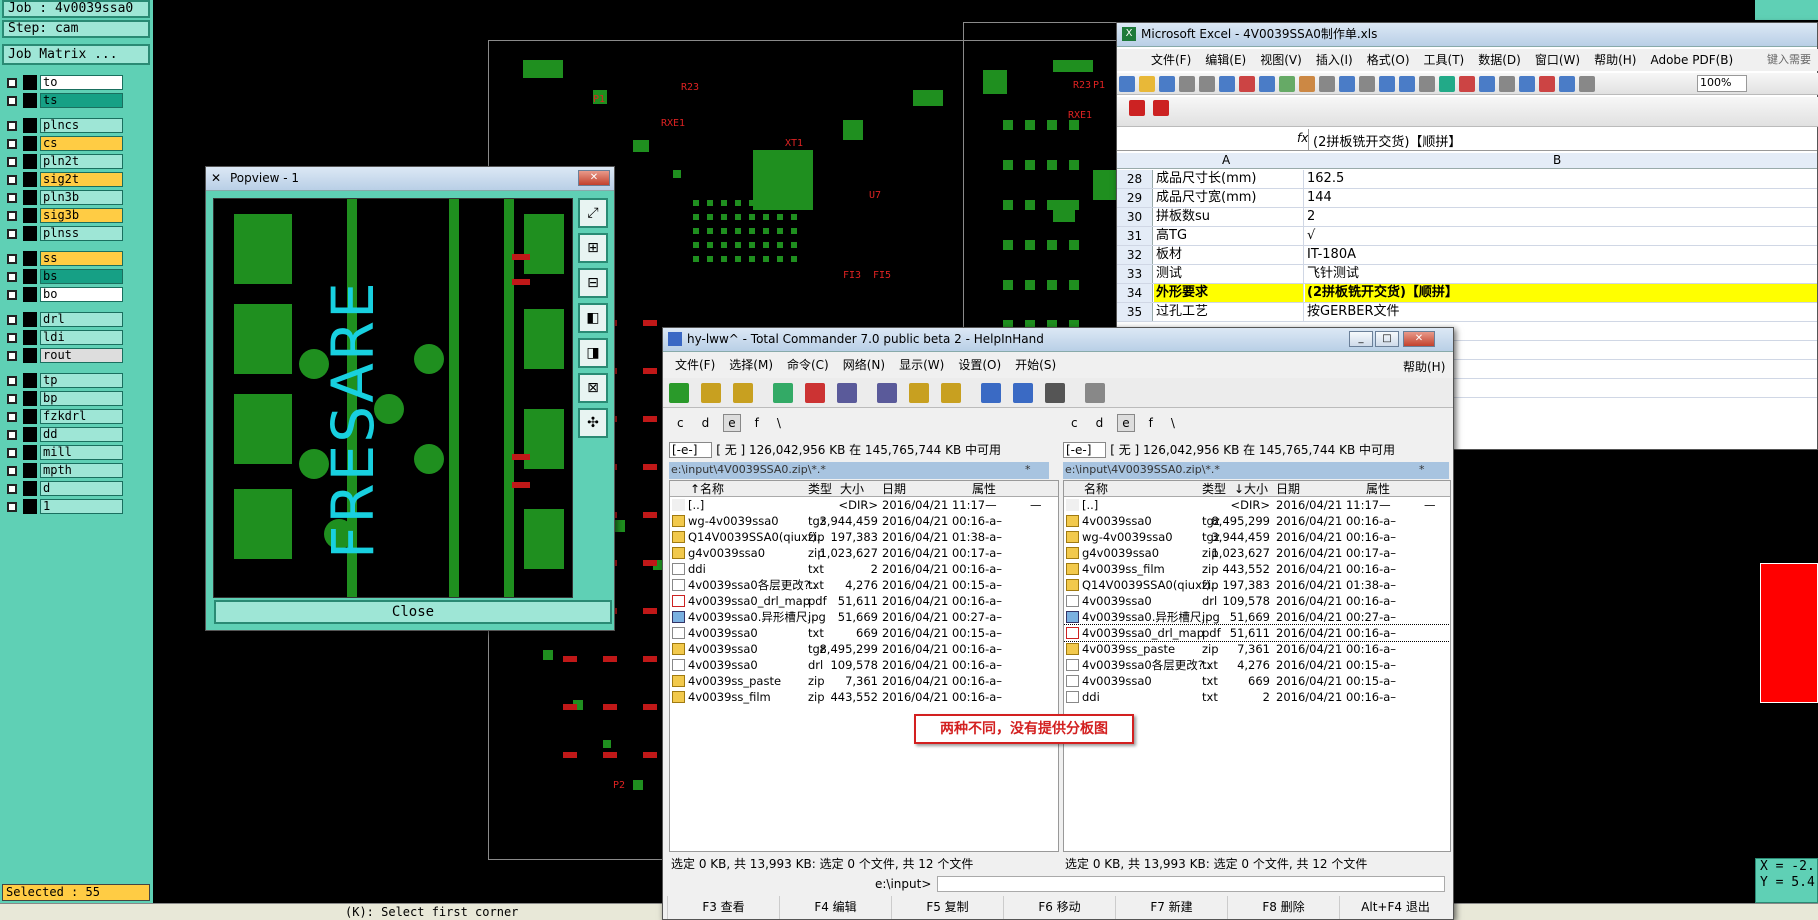 This screenshot has width=1818, height=920. I want to click on pdf-convert-icon, so click(1137, 108).